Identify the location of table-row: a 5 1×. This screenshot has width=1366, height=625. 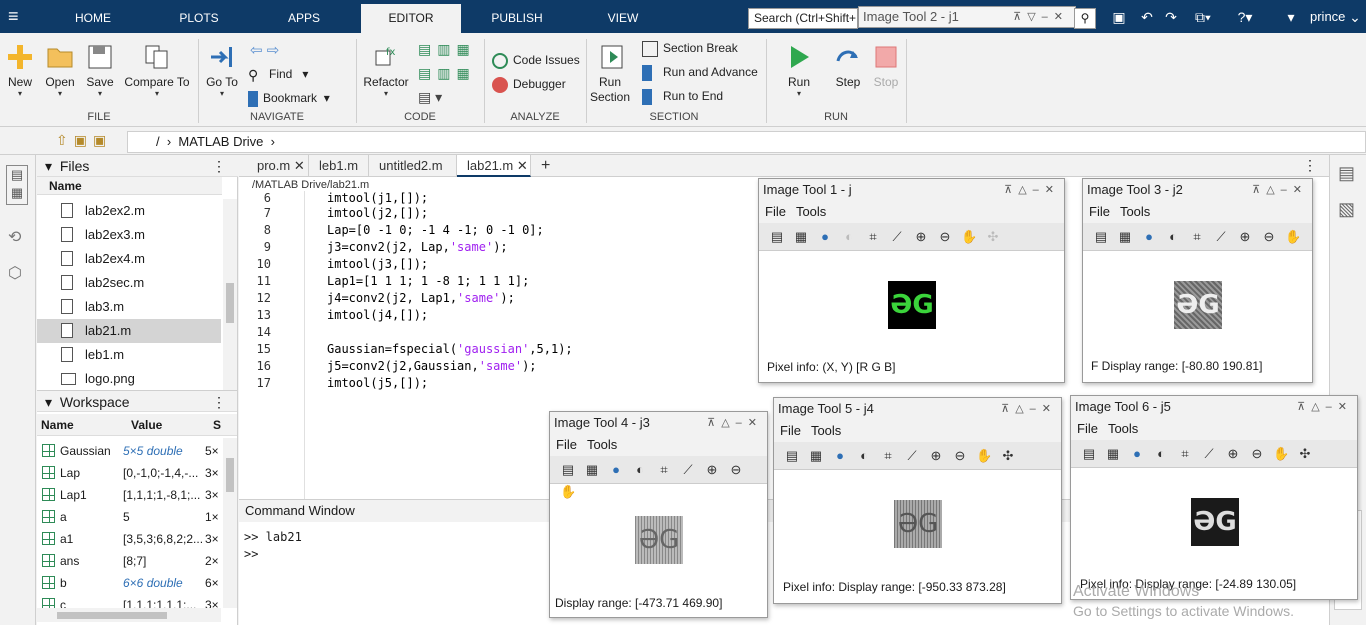
(137, 517).